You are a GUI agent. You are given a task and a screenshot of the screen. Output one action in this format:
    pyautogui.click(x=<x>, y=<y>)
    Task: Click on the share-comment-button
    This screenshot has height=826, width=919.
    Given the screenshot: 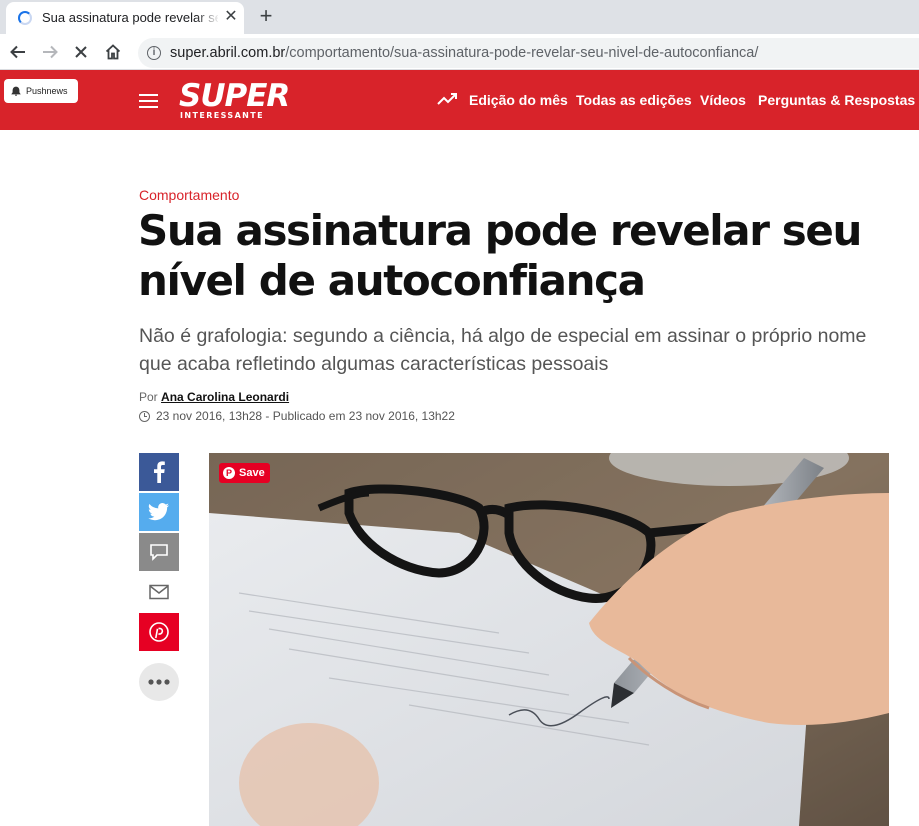 What is the action you would take?
    pyautogui.click(x=159, y=552)
    